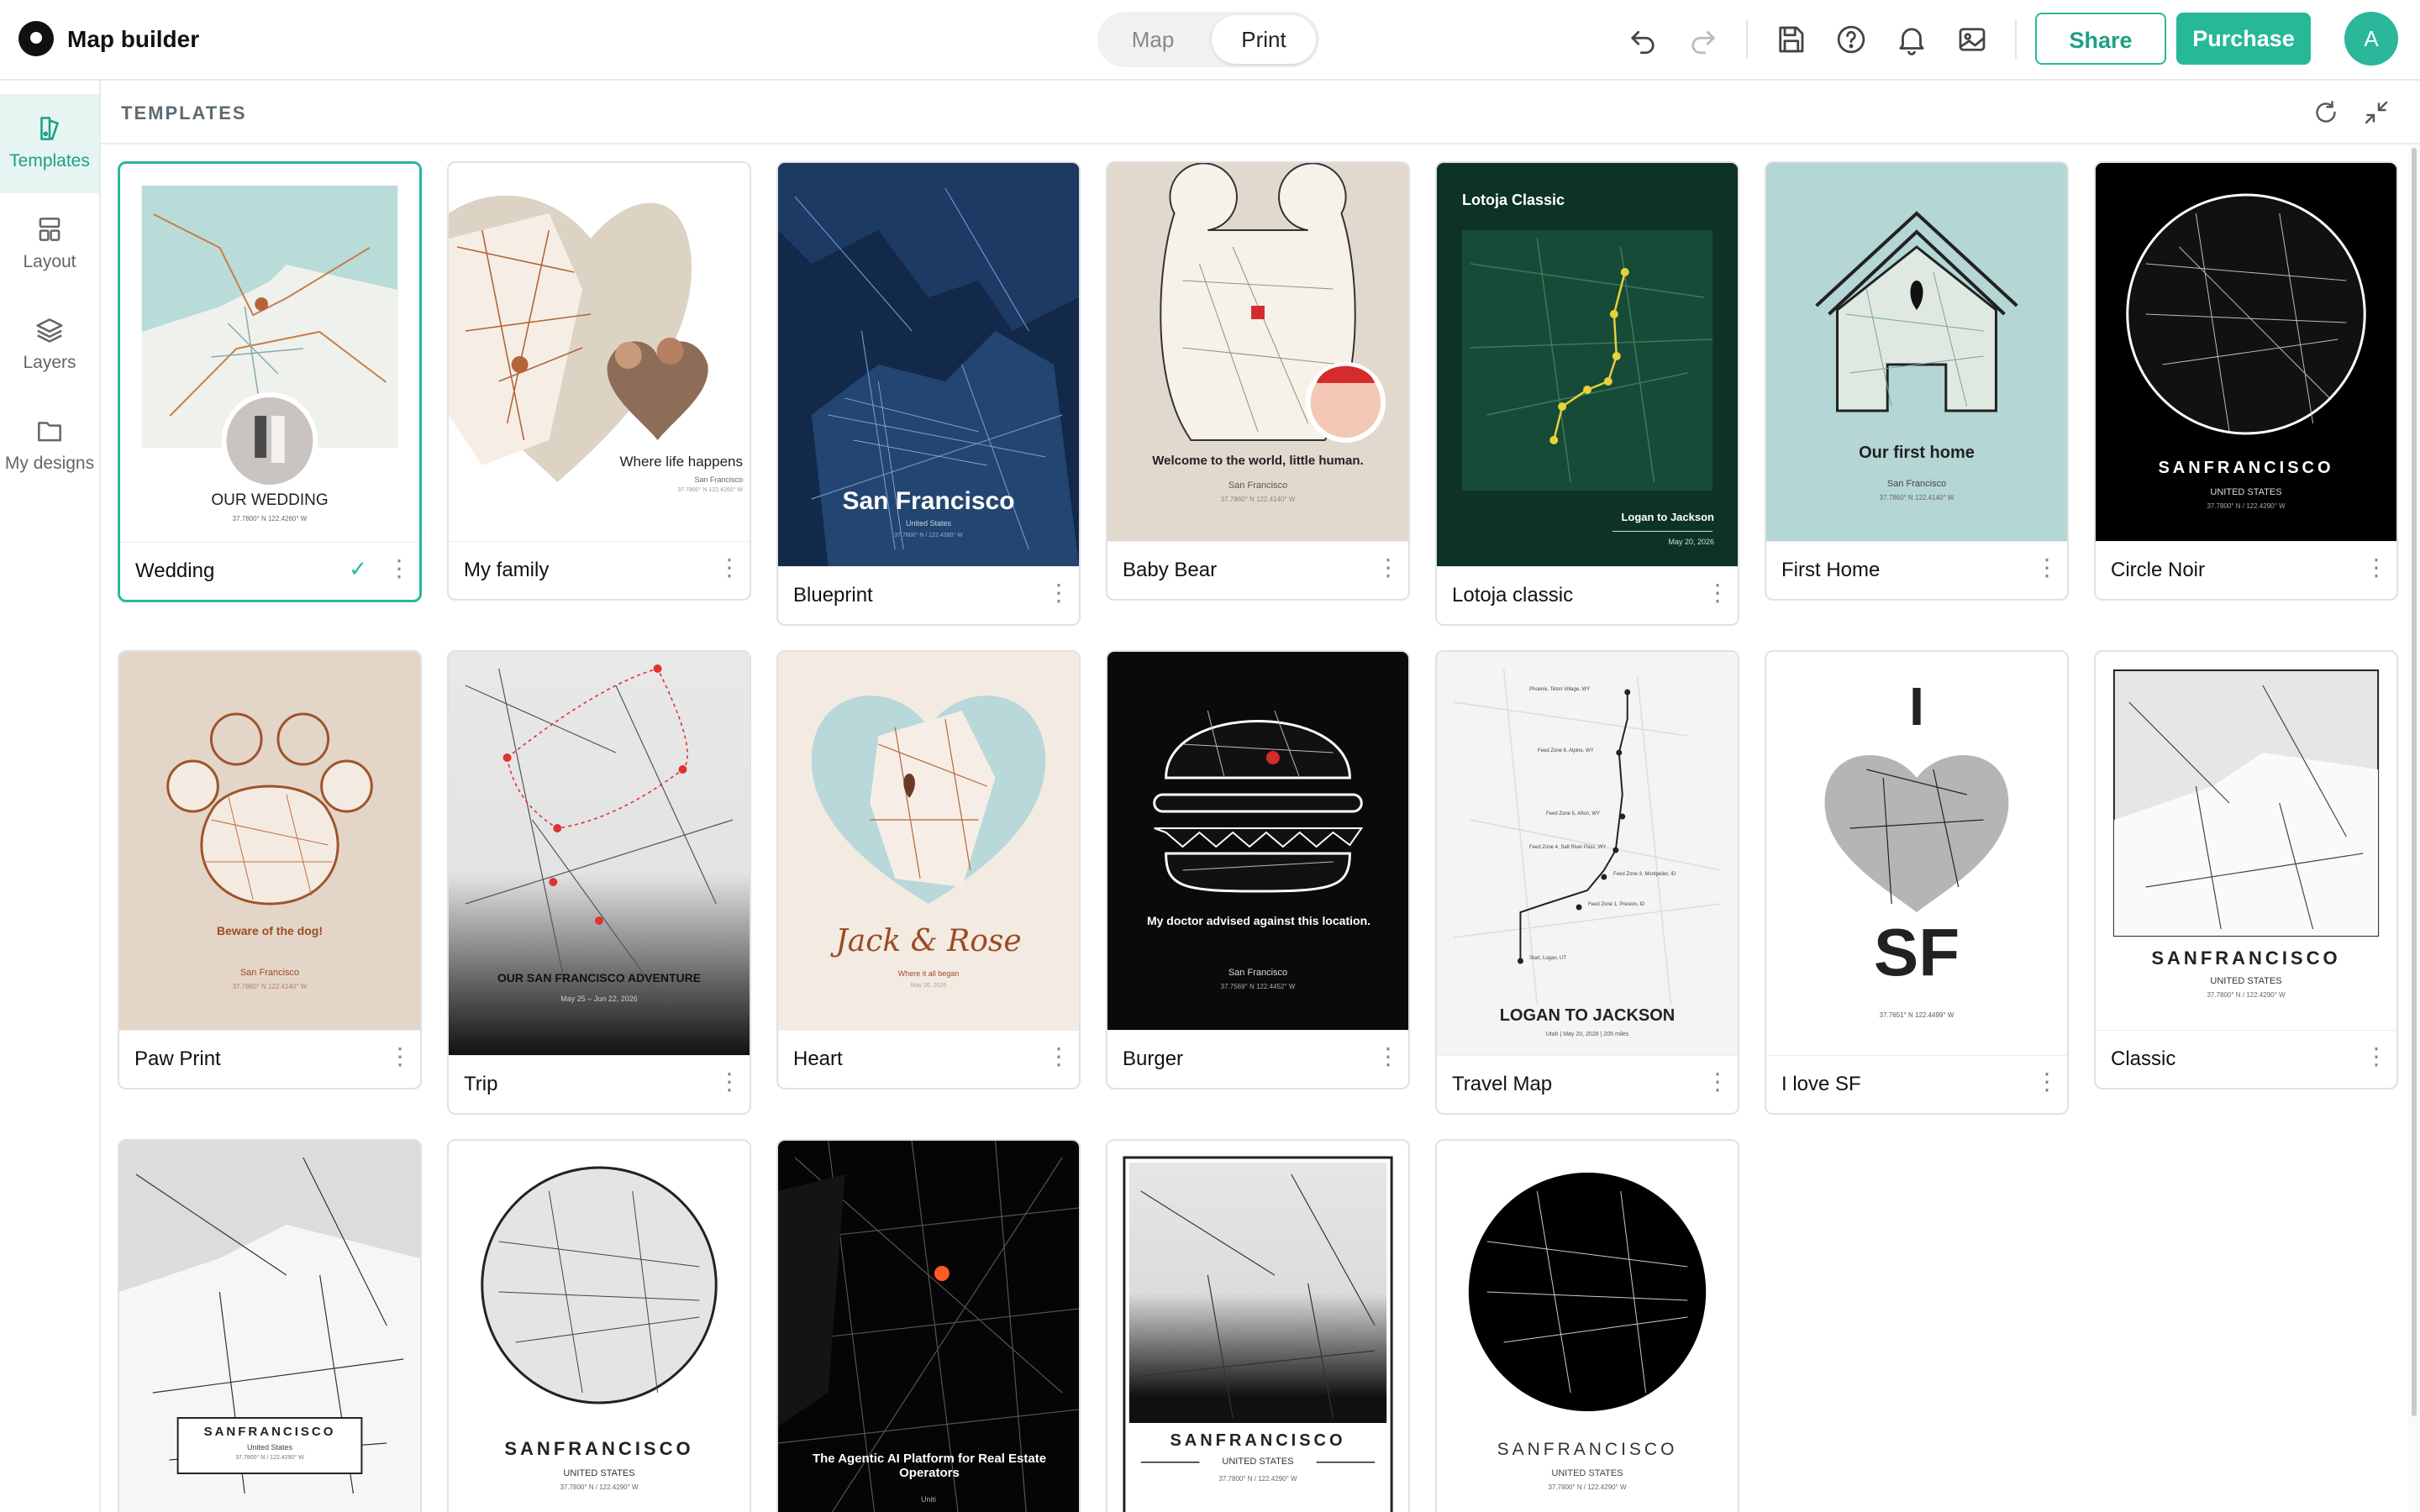 Image resolution: width=2420 pixels, height=1512 pixels. Describe the element at coordinates (1548, 958) in the screenshot. I see `route-stop: Start, Logan, UT` at that location.